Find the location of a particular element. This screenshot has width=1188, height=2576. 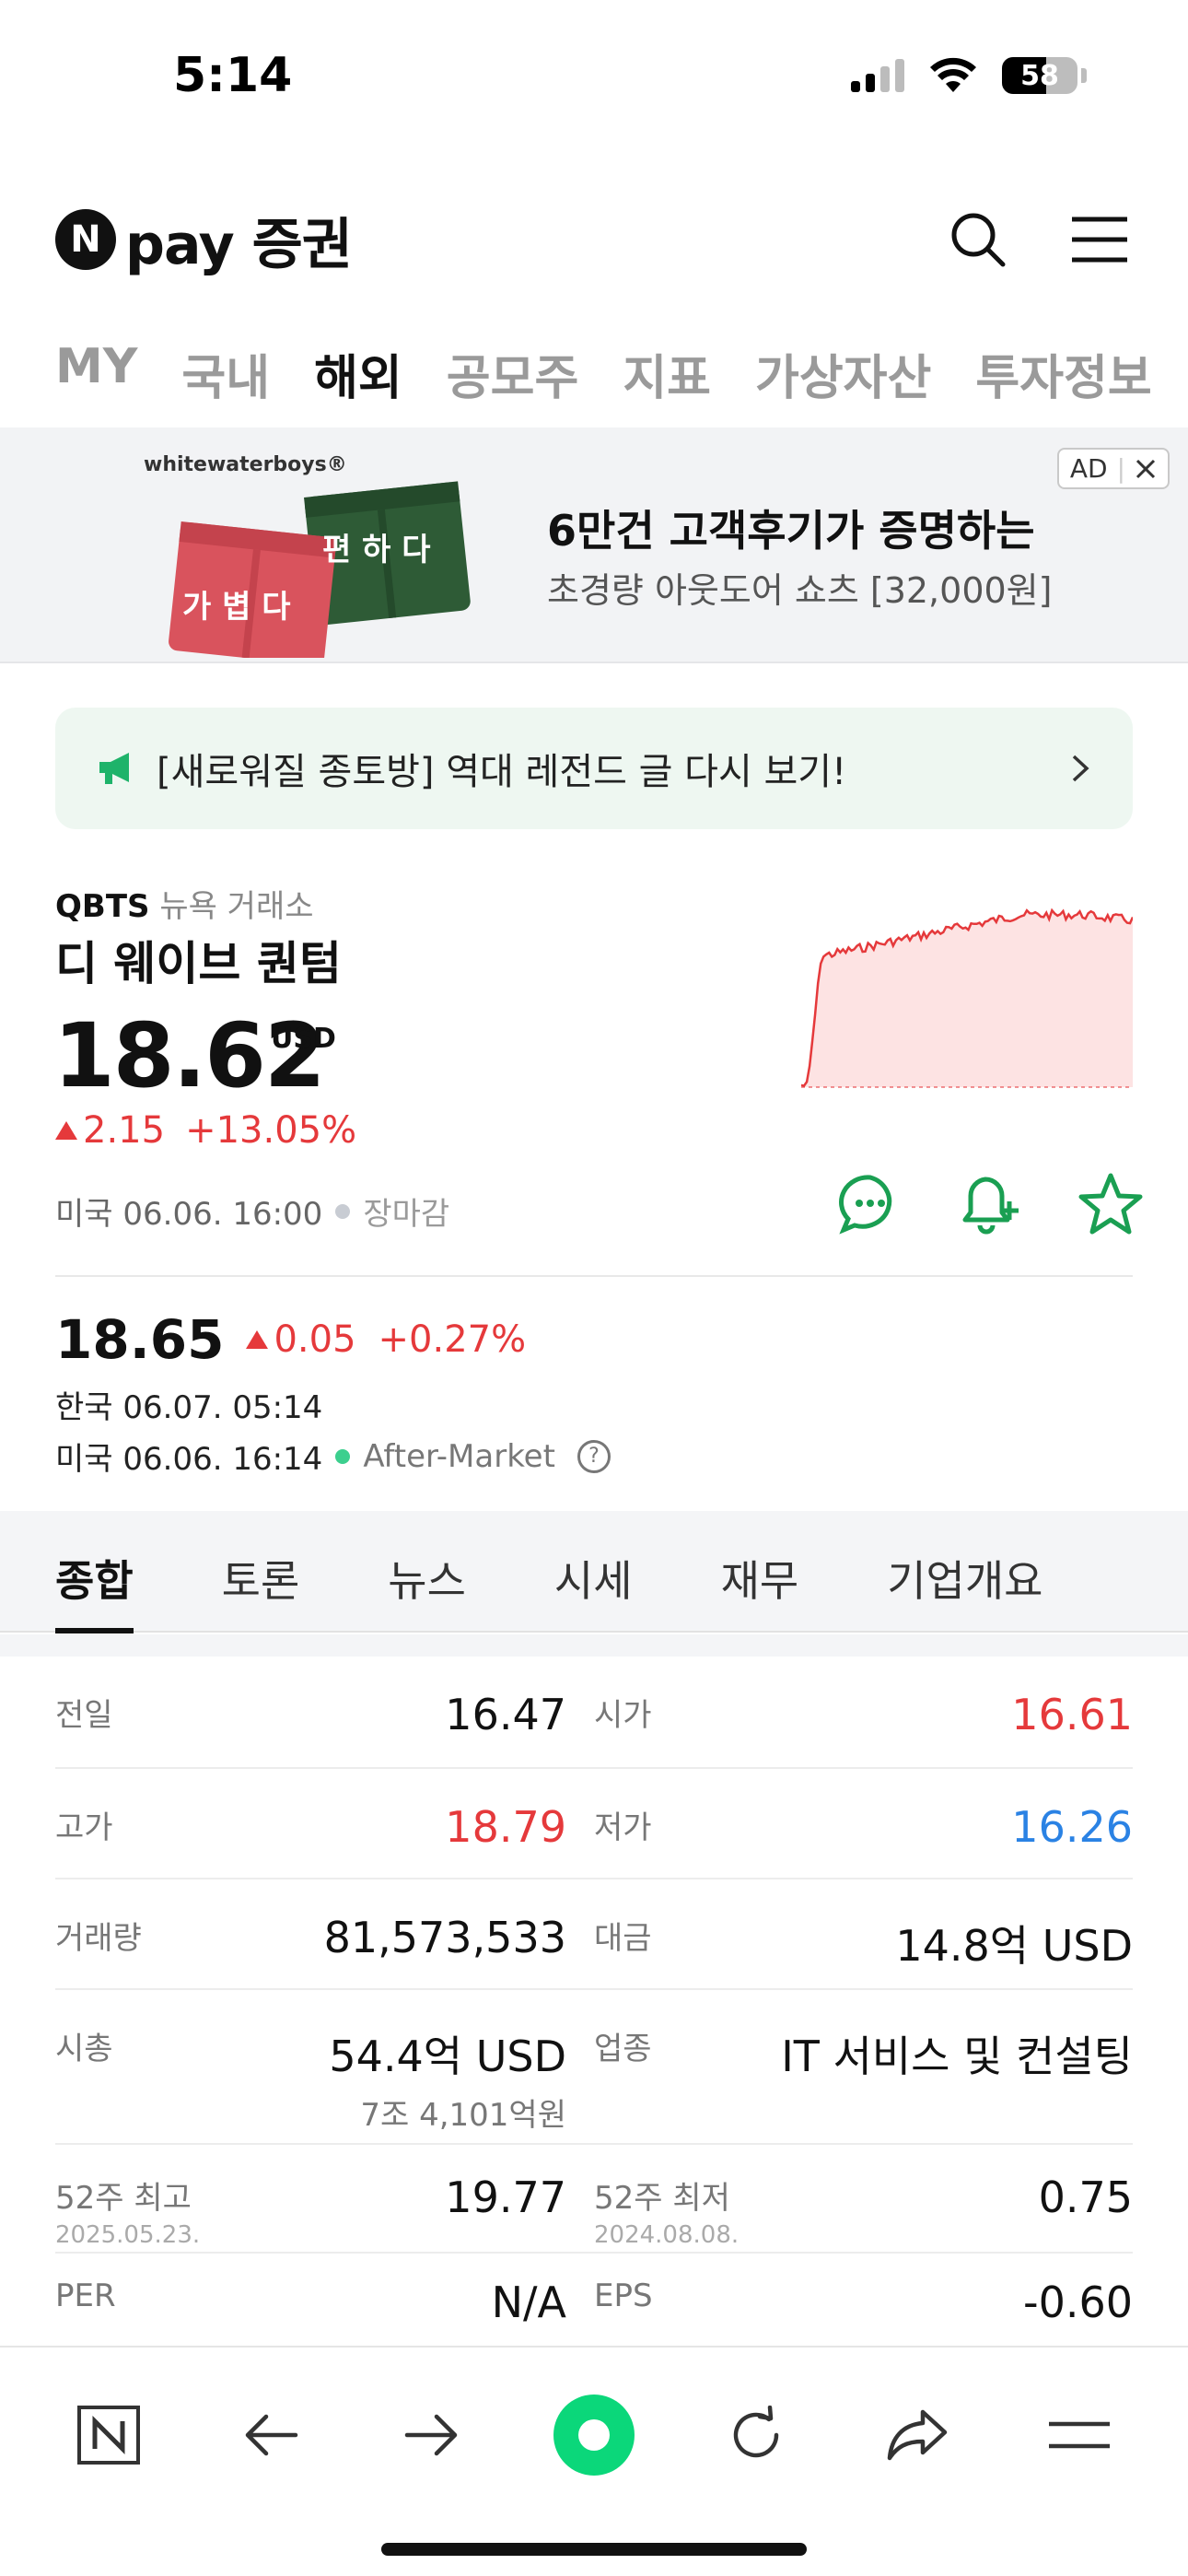

back-arrow-icon is located at coordinates (270, 2435).